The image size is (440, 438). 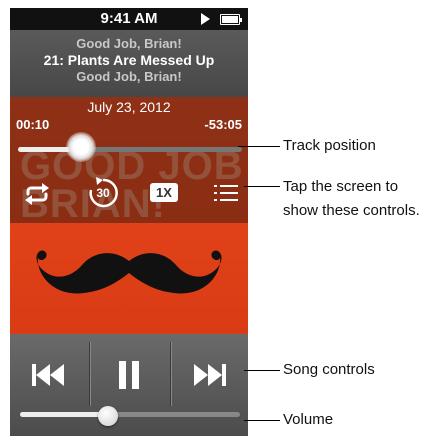 I want to click on track-position-slider, so click(x=130, y=149).